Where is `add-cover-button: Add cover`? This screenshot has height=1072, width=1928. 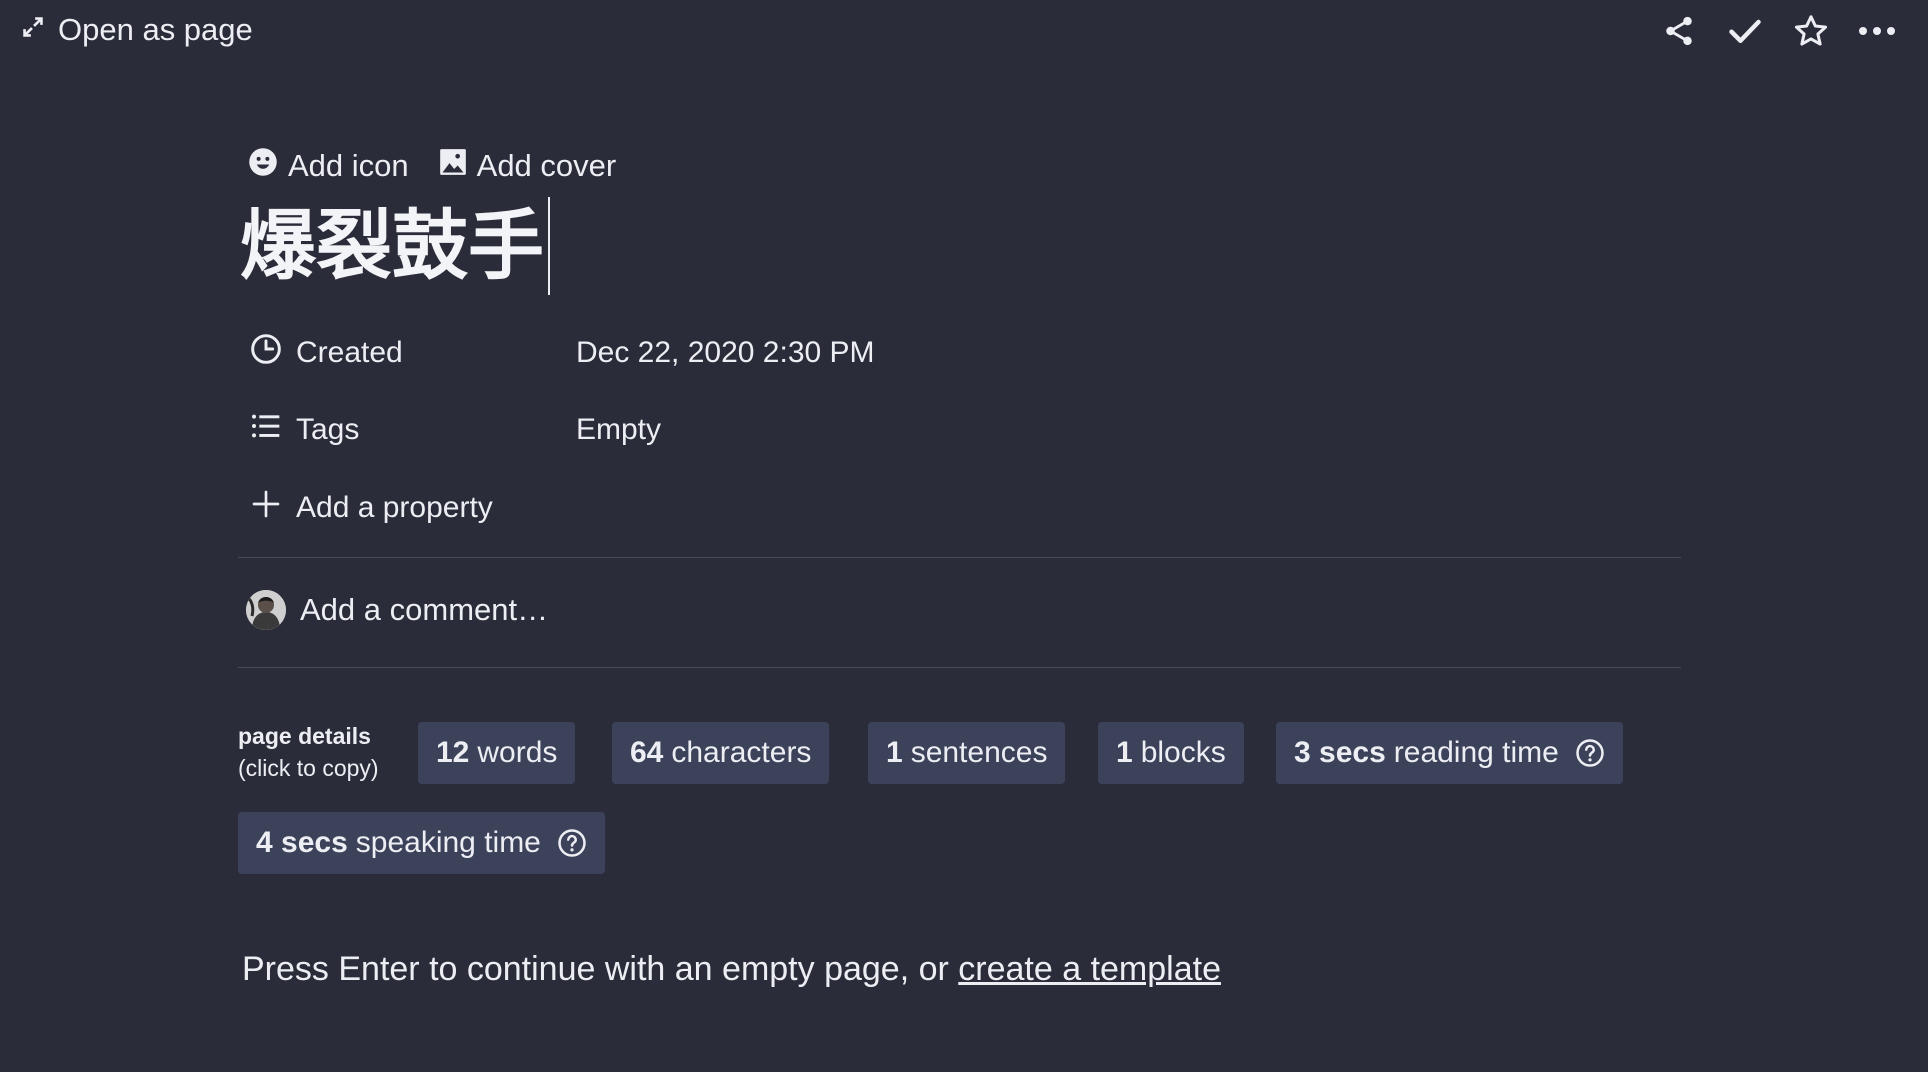 add-cover-button: Add cover is located at coordinates (528, 166).